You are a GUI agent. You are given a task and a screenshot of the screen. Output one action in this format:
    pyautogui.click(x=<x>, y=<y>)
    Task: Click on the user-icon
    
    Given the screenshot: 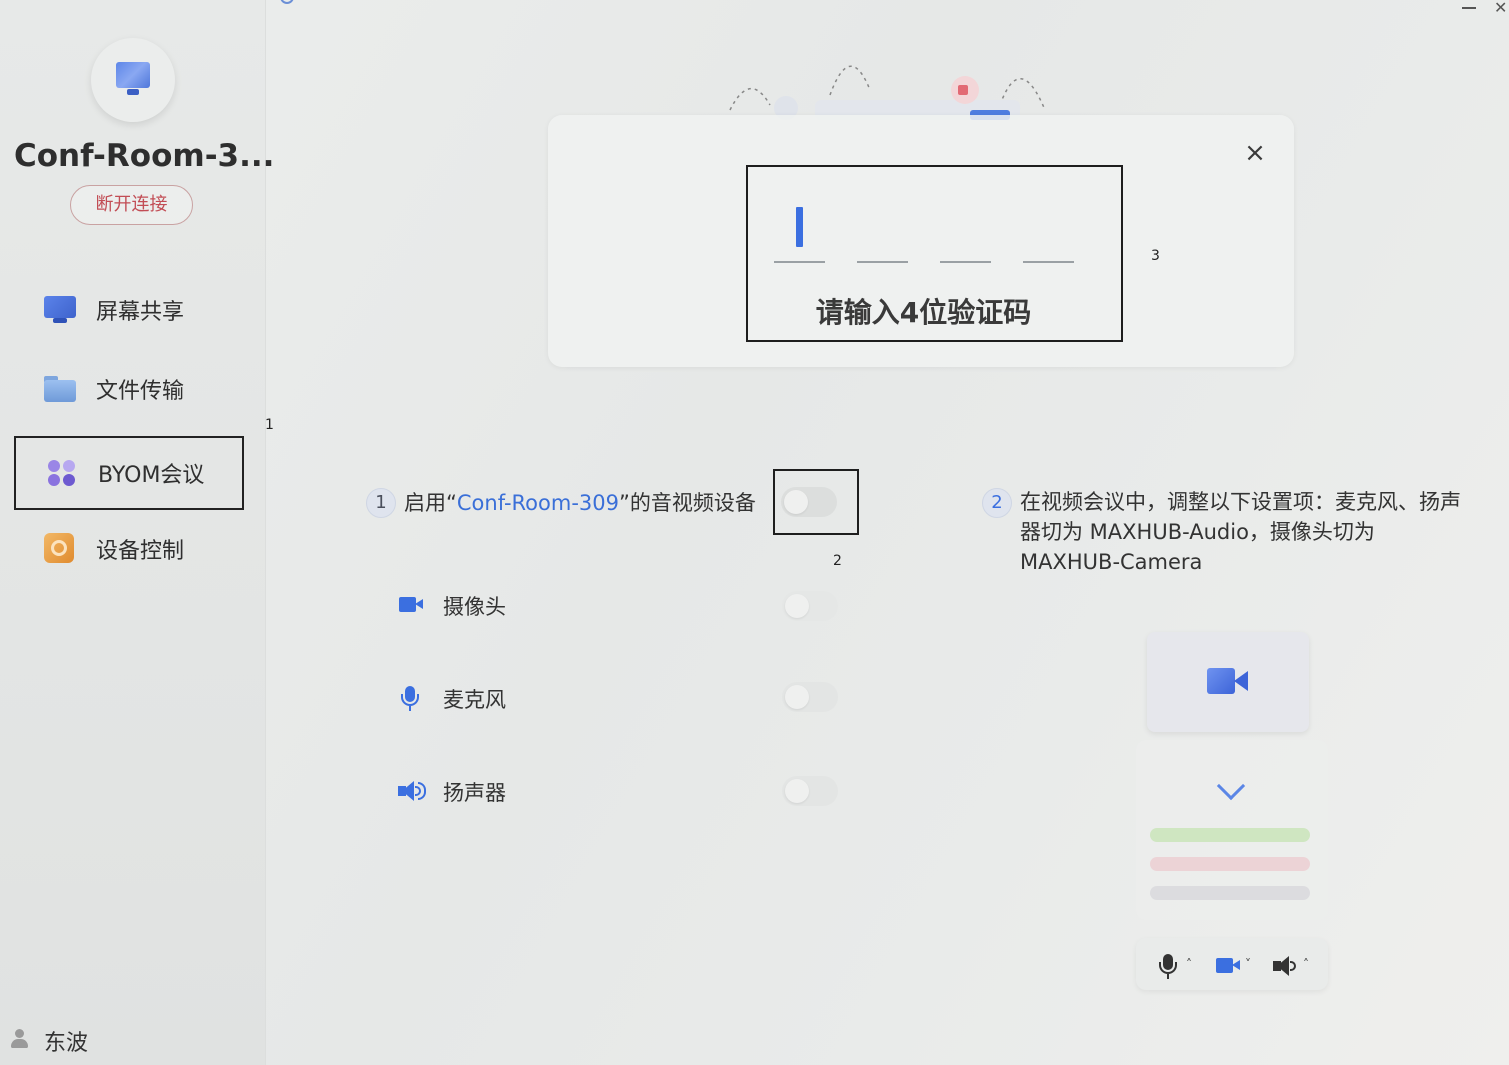 What is the action you would take?
    pyautogui.click(x=19, y=1039)
    